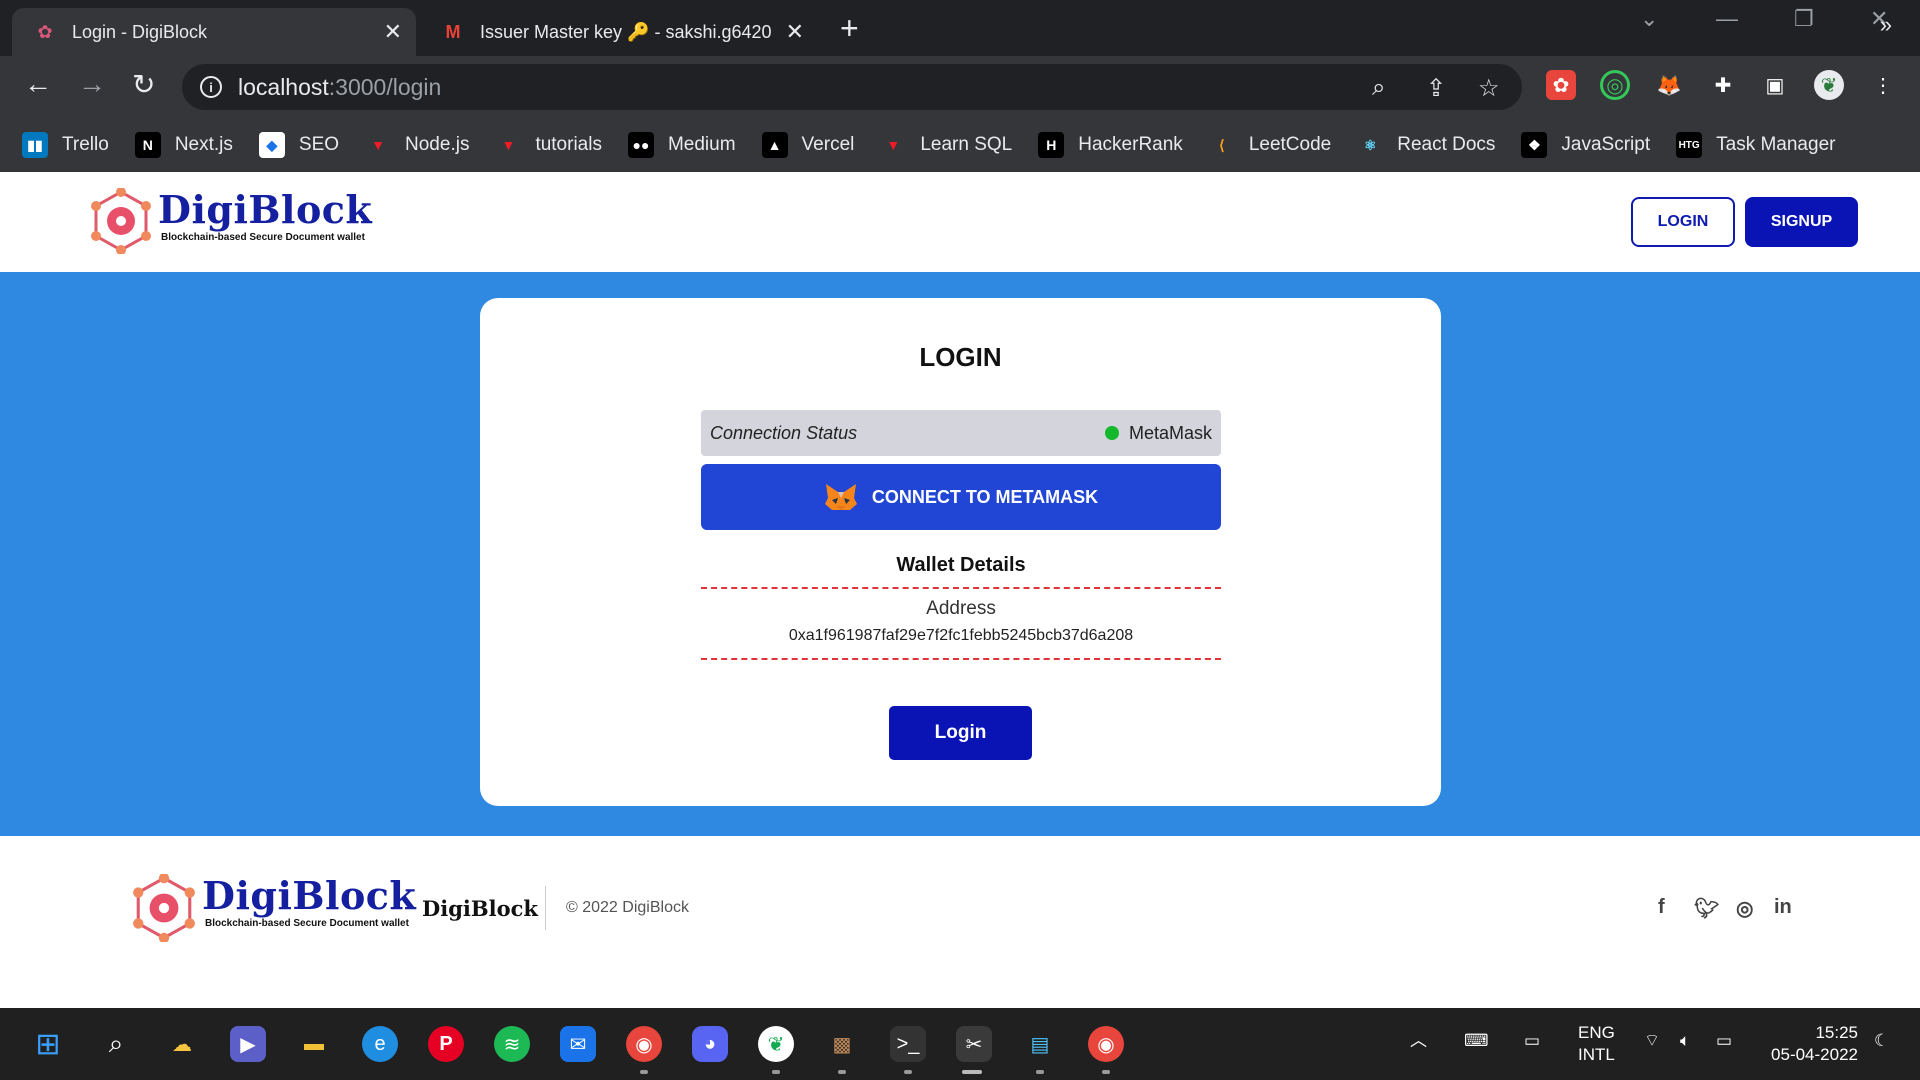 This screenshot has height=1080, width=1920. What do you see at coordinates (1652, 1041) in the screenshot?
I see `wifi-icon: ⌔` at bounding box center [1652, 1041].